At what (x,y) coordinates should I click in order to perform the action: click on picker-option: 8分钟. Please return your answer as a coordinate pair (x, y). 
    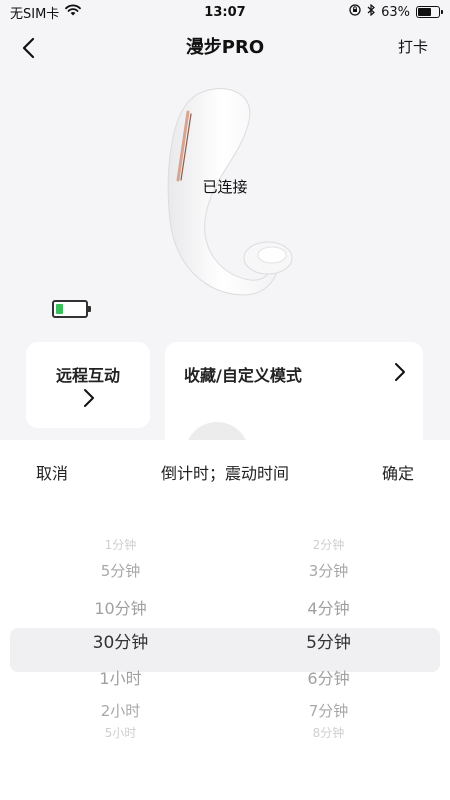
    Looking at the image, I should click on (328, 732).